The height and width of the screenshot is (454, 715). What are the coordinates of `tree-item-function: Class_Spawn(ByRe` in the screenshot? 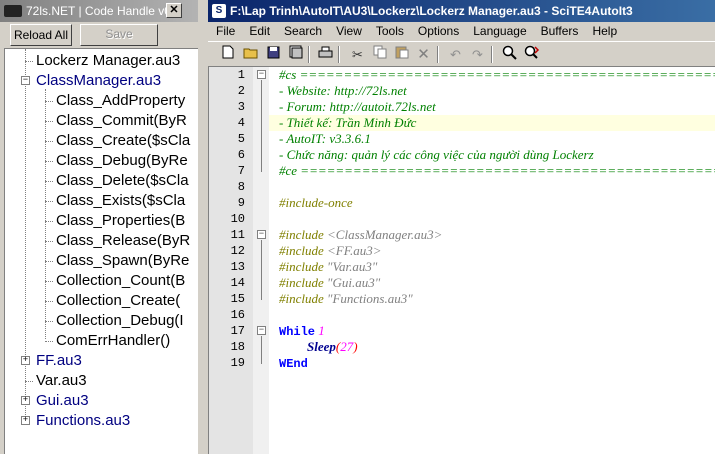 It's located at (122, 261).